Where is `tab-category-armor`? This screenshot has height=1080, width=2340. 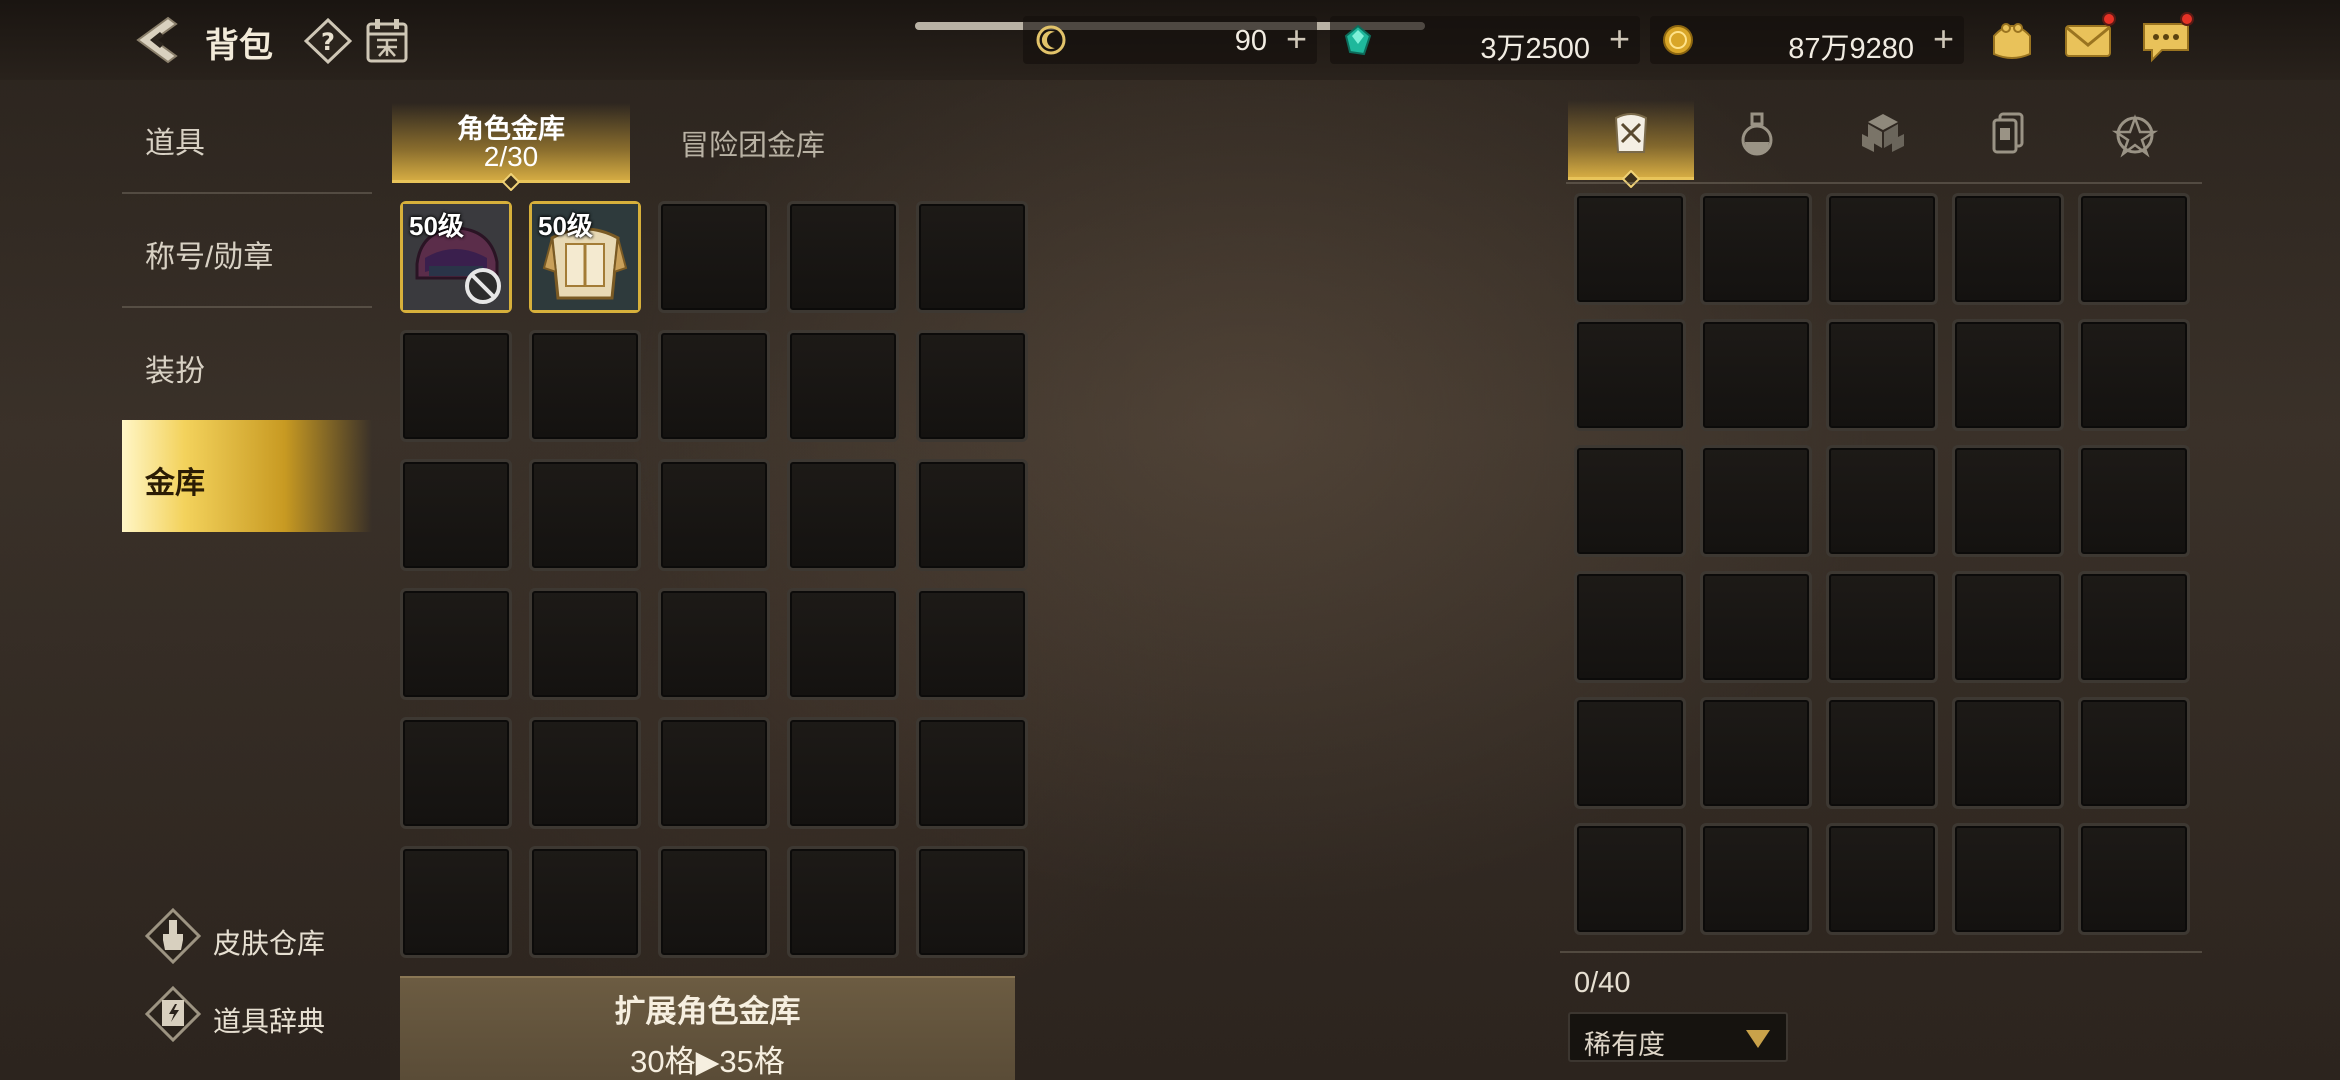
tab-category-armor is located at coordinates (1631, 144).